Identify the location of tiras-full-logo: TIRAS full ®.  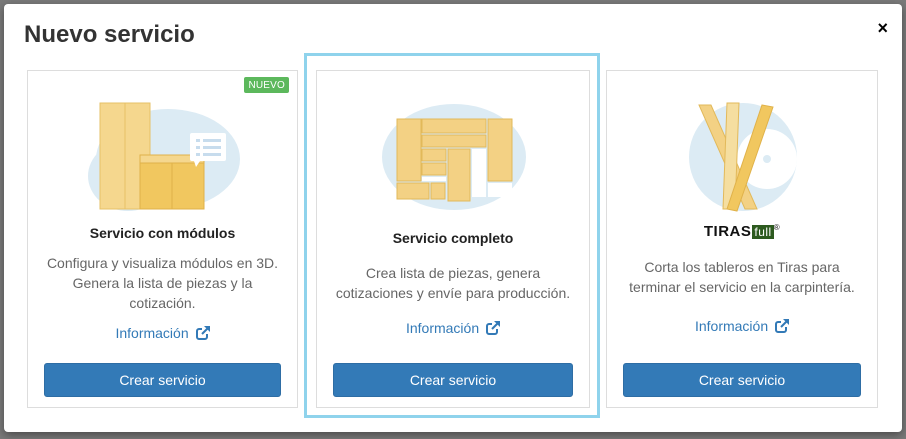
(742, 231).